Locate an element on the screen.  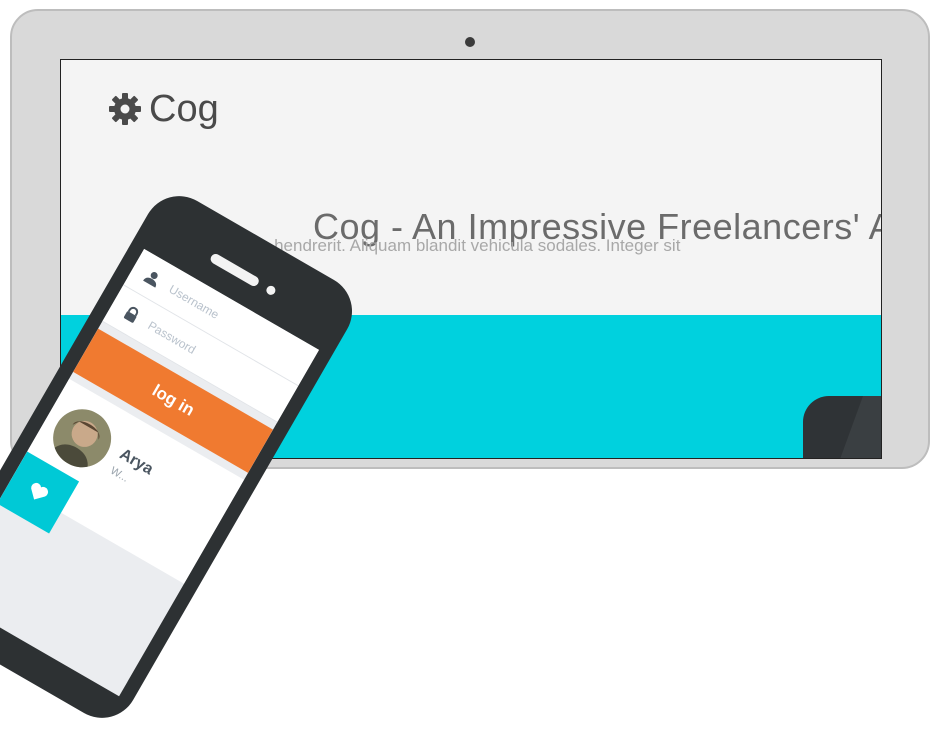
laptop-camera is located at coordinates (470, 42).